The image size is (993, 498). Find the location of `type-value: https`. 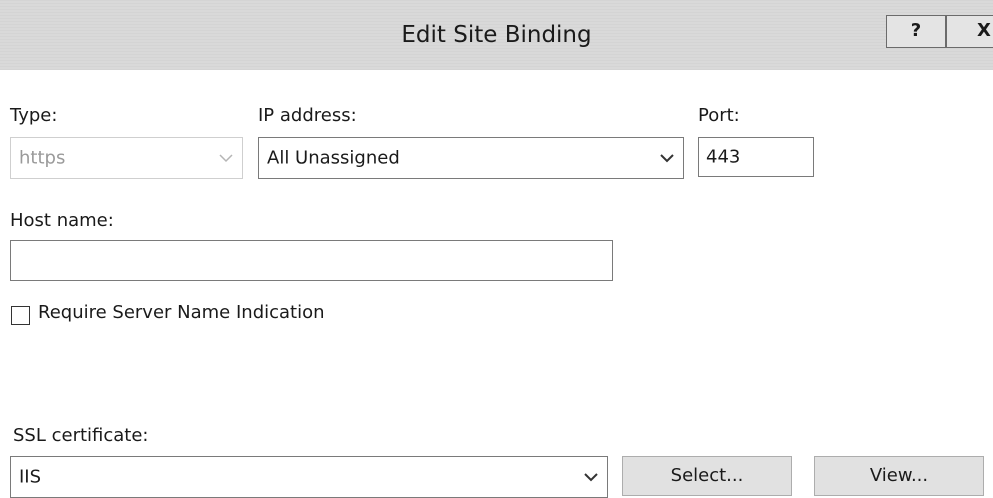

type-value: https is located at coordinates (42, 158).